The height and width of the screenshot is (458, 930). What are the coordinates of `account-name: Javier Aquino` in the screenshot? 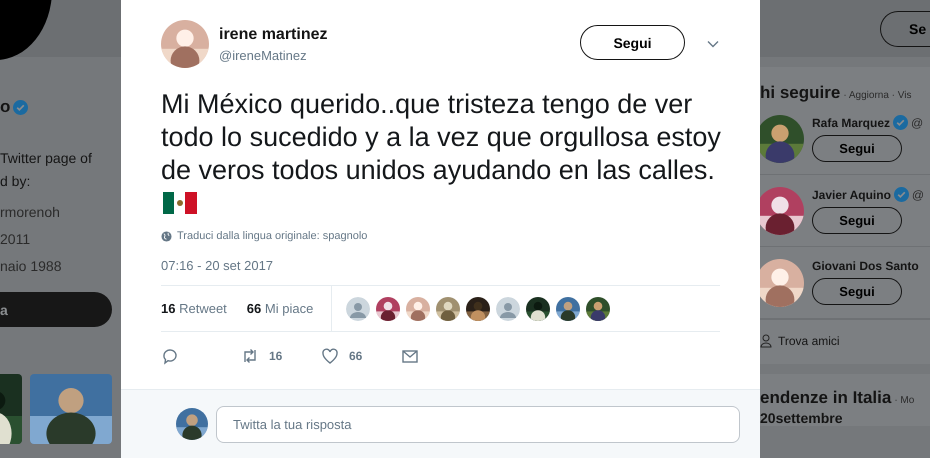 It's located at (851, 195).